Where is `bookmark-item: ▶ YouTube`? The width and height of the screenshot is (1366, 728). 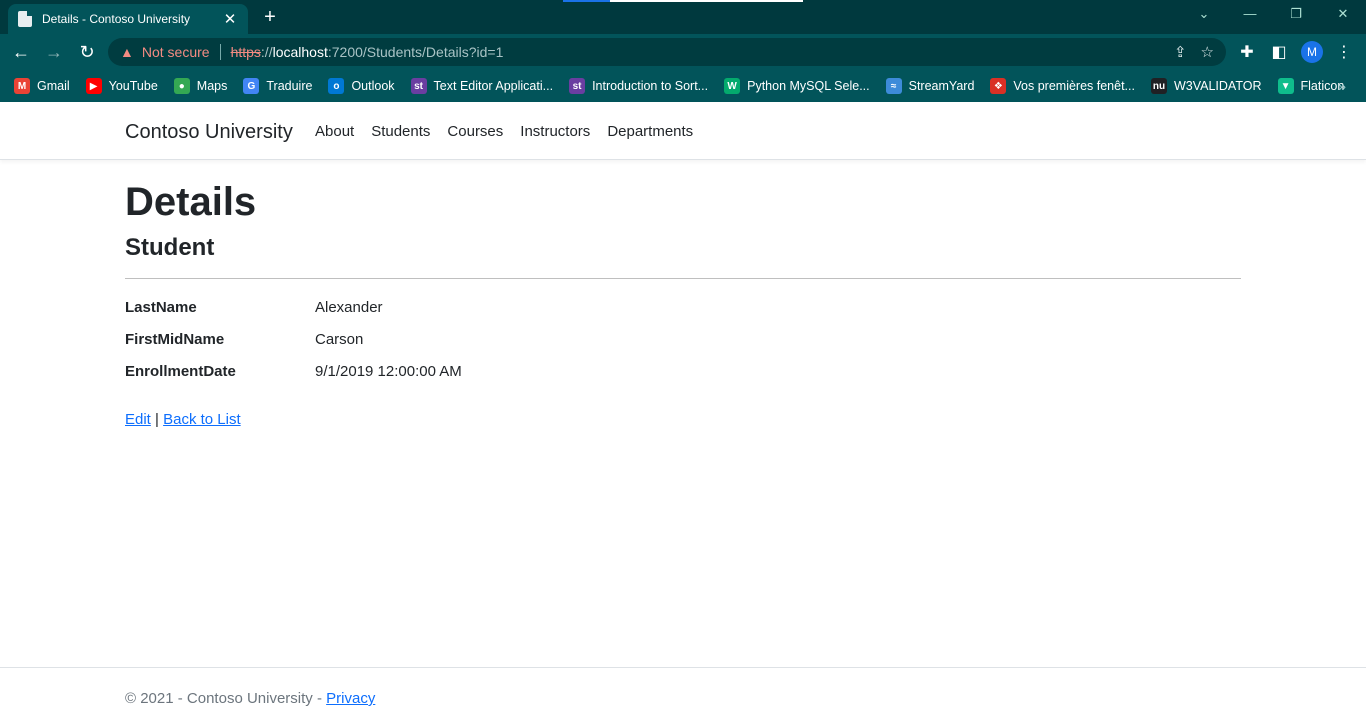 bookmark-item: ▶ YouTube is located at coordinates (121, 86).